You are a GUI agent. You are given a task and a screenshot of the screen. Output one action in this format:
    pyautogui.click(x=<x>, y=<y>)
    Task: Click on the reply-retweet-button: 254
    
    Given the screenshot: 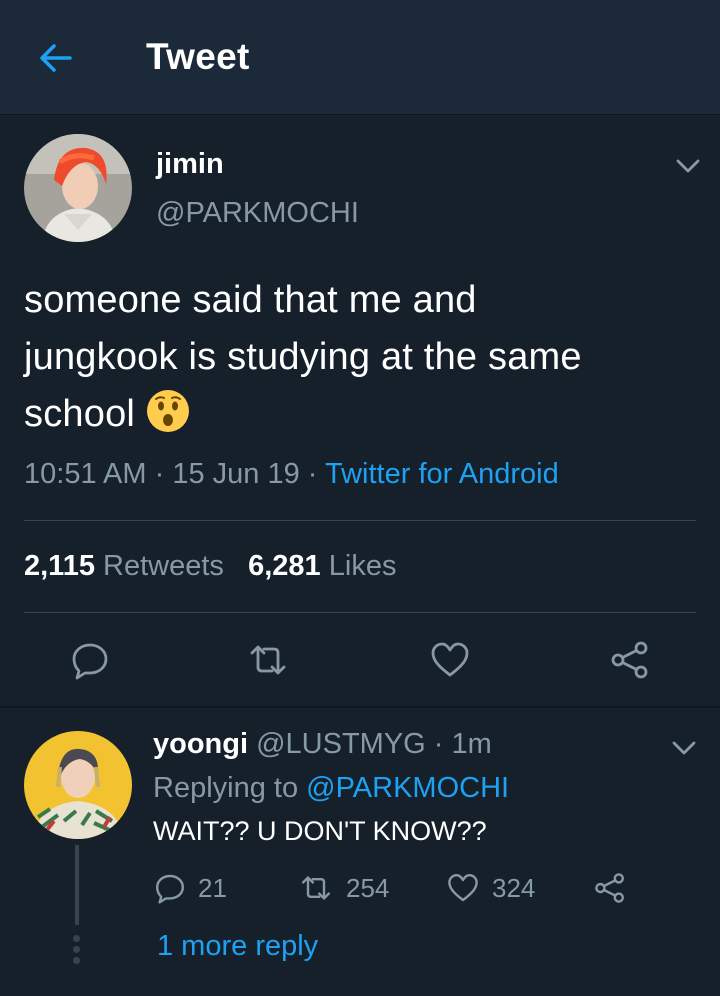 What is the action you would take?
    pyautogui.click(x=343, y=888)
    